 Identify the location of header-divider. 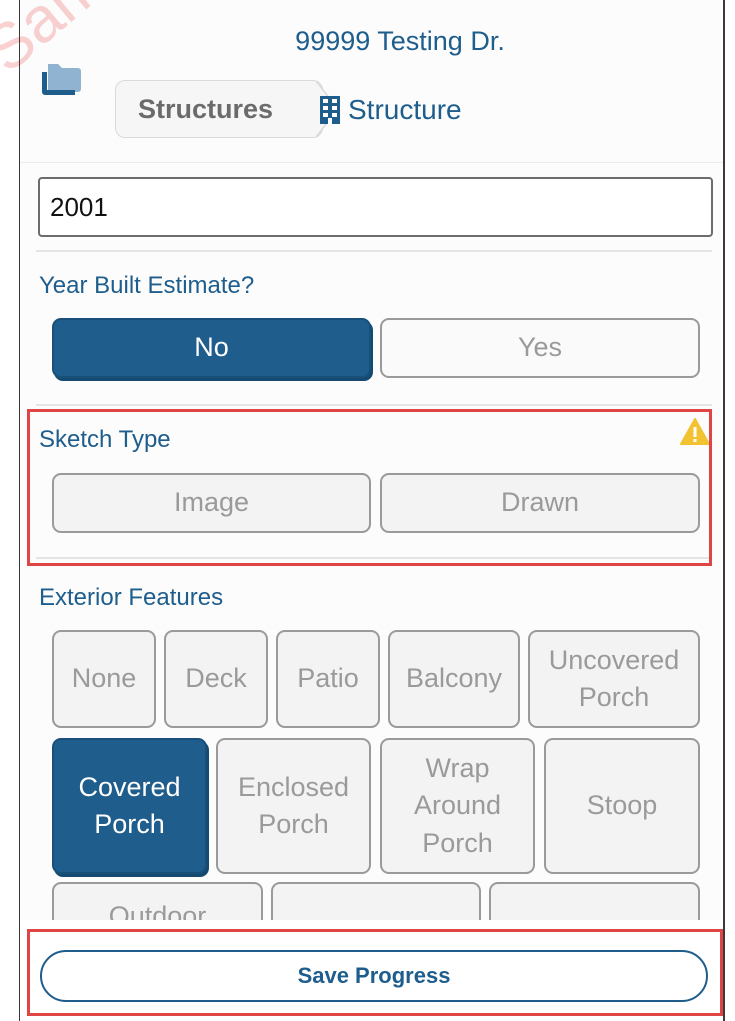
(371, 162).